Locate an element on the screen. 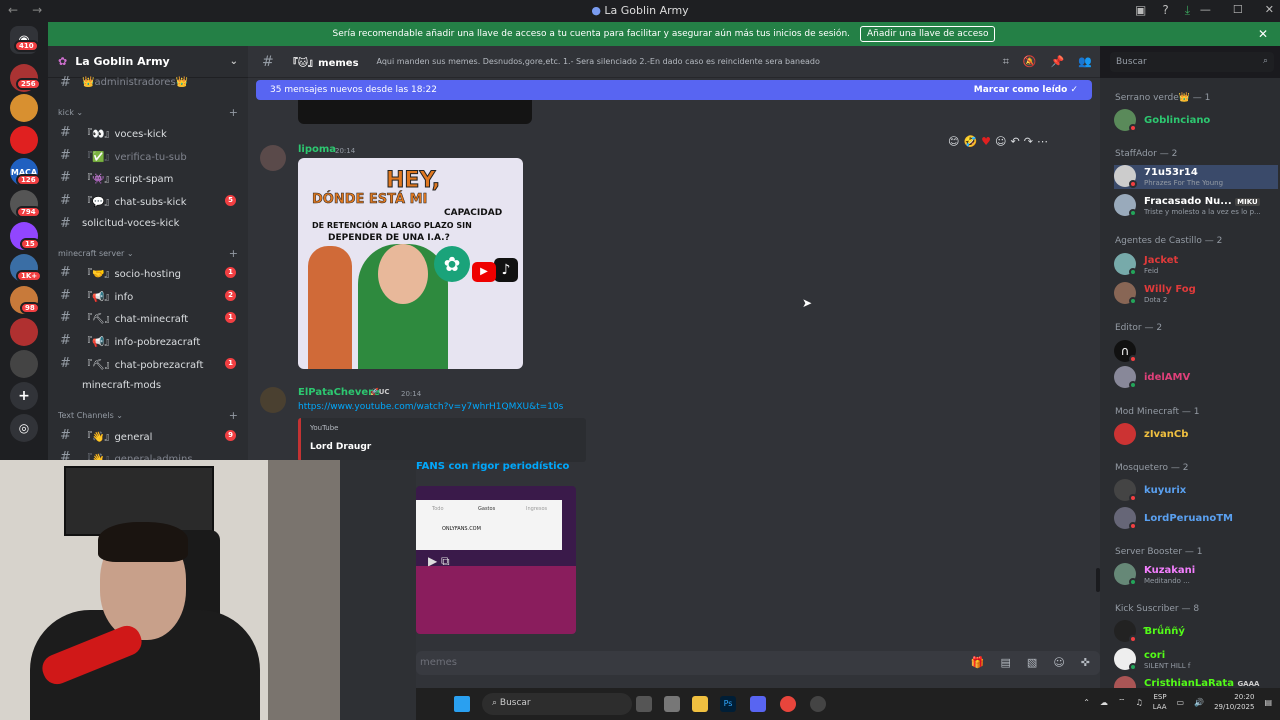 This screenshot has height=720, width=1280. channel-item: # 👑administradores👑 is located at coordinates (148, 82).